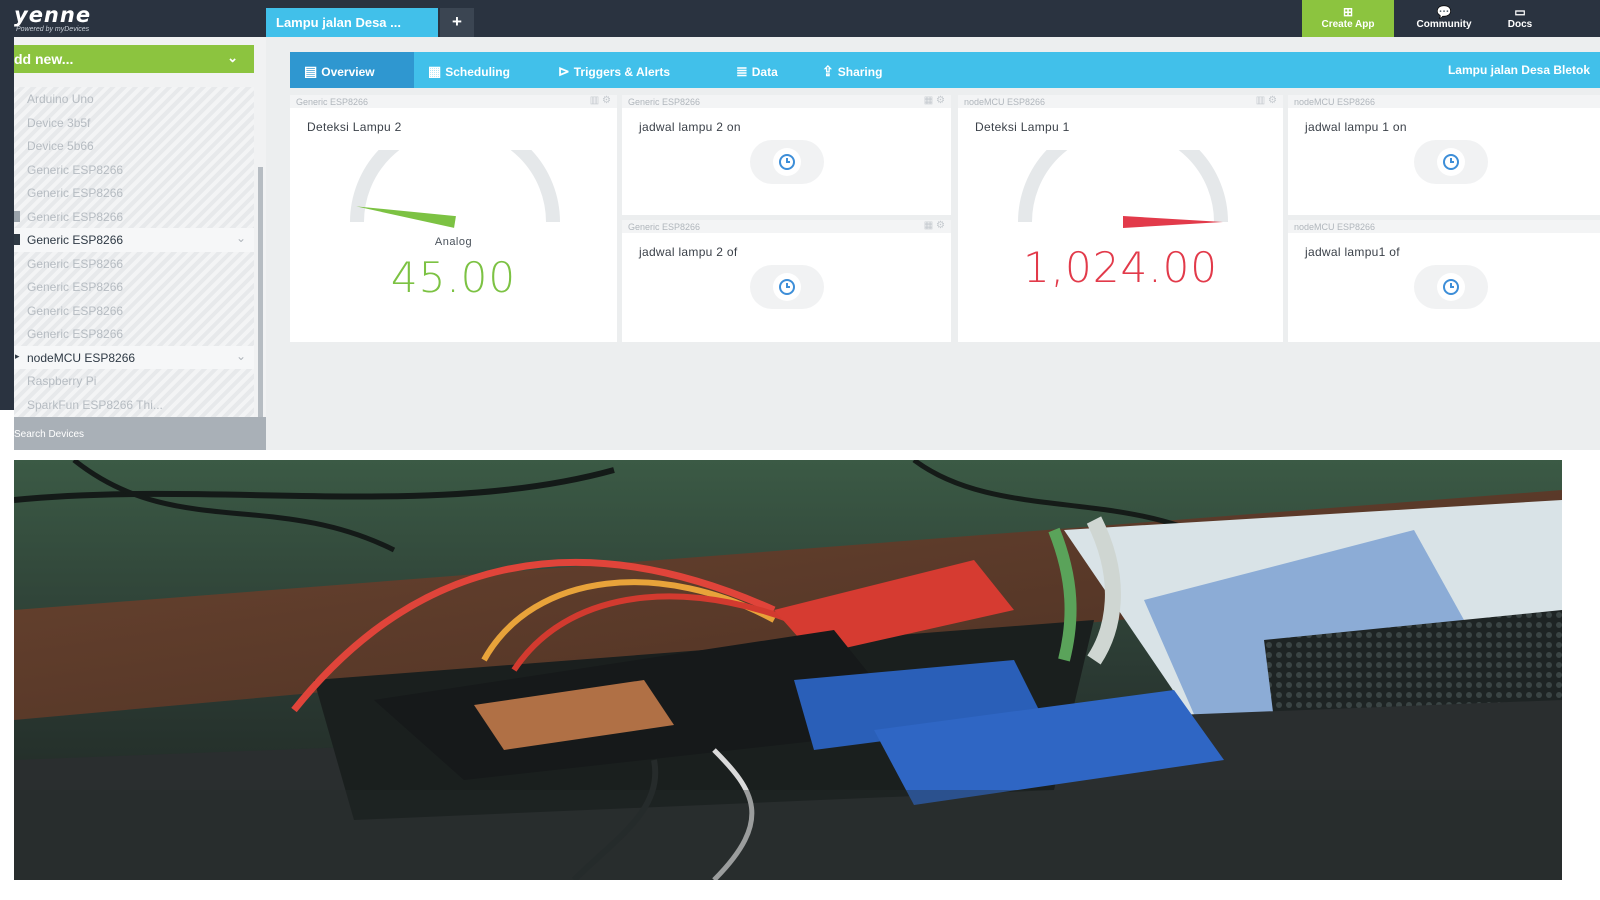  I want to click on community-button: 💬 Community, so click(1444, 18).